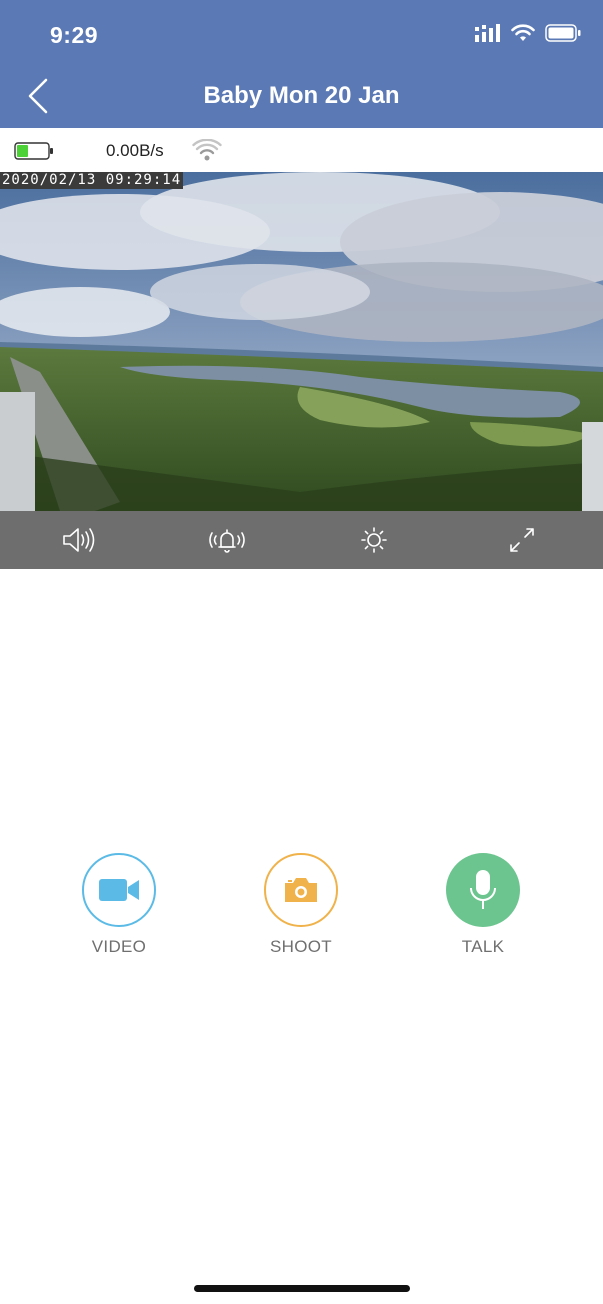  I want to click on speaker-icon, so click(79, 540).